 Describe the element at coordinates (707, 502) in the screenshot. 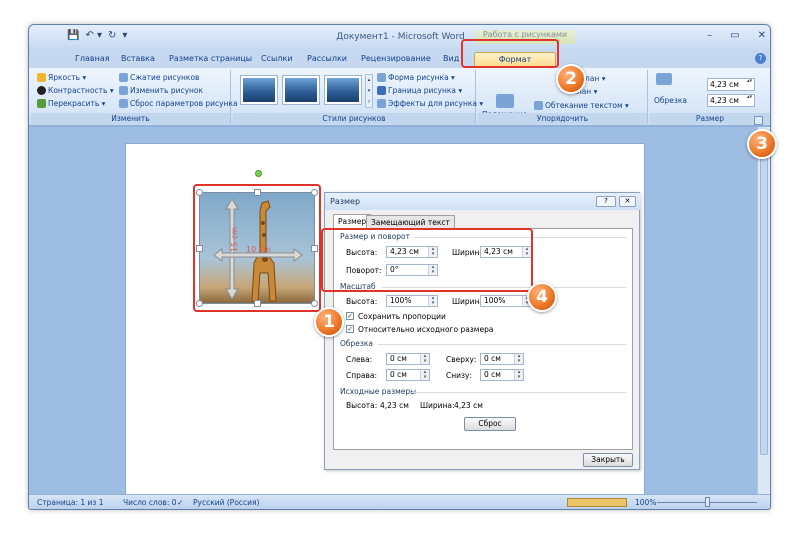

I see `zoom-slider-thumb` at that location.